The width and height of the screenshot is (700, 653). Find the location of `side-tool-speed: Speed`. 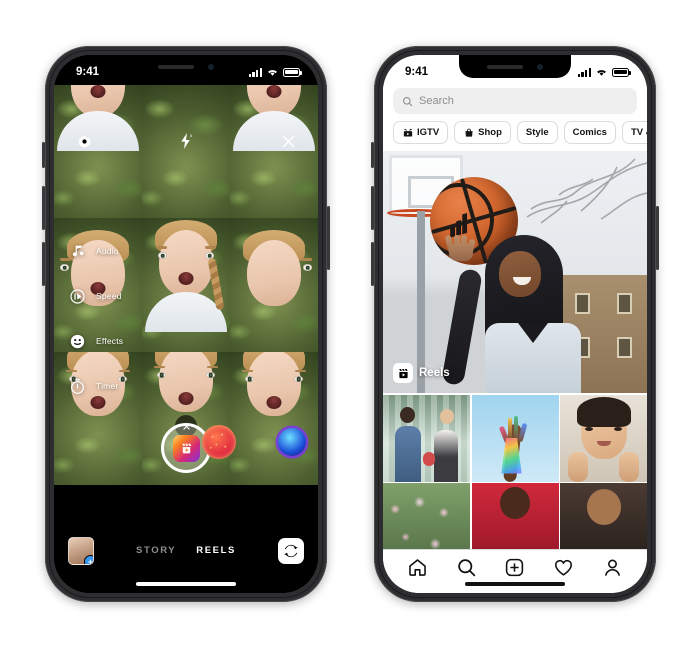

side-tool-speed: Speed is located at coordinates (95, 296).